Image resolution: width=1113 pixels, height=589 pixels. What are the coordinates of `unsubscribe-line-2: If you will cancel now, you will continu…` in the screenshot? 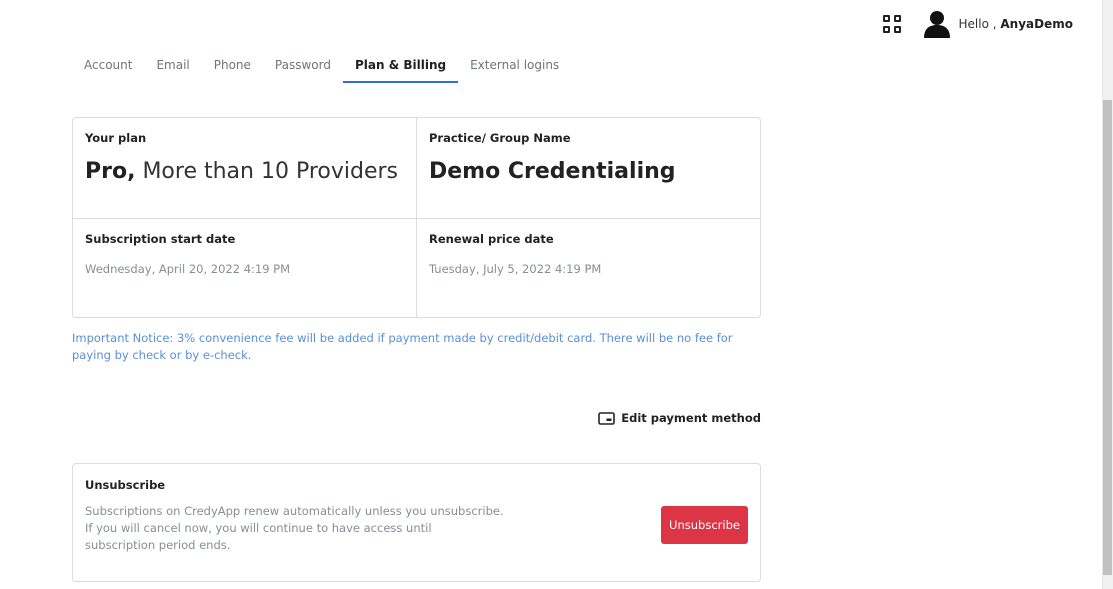 It's located at (258, 528).